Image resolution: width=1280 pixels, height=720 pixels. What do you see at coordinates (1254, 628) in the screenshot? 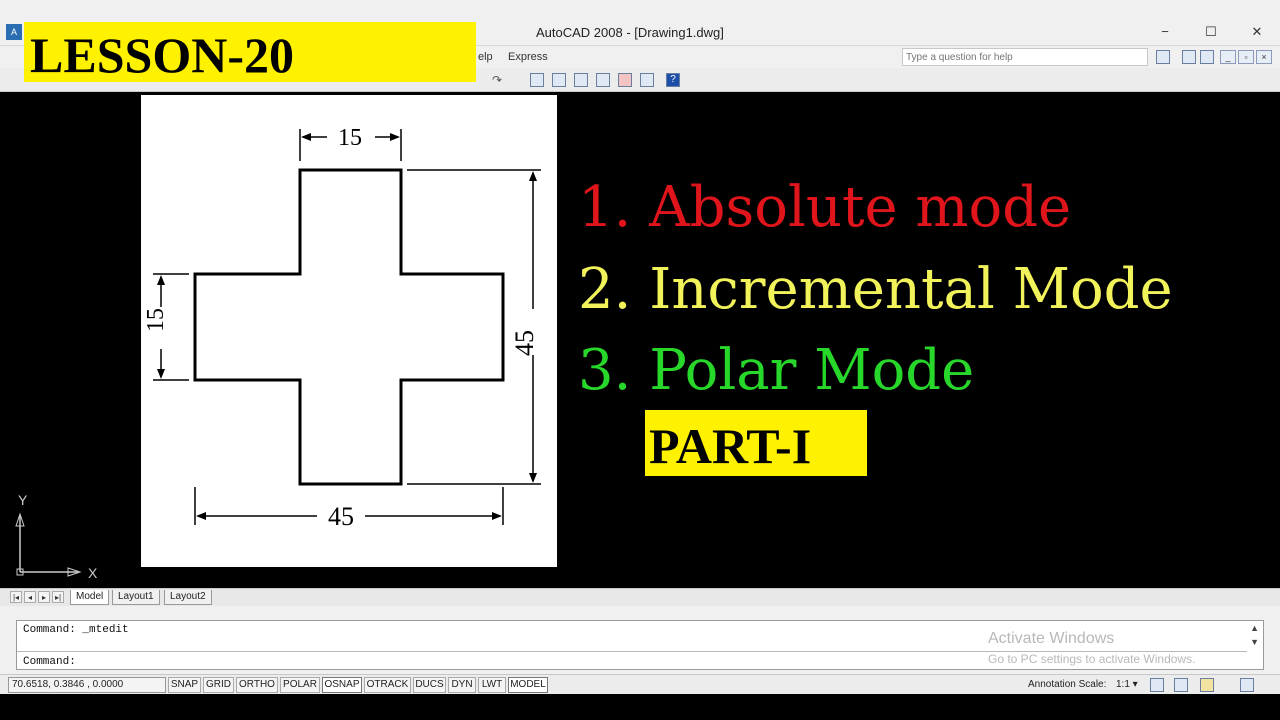
I see `scroll-up-icon: ▲` at bounding box center [1254, 628].